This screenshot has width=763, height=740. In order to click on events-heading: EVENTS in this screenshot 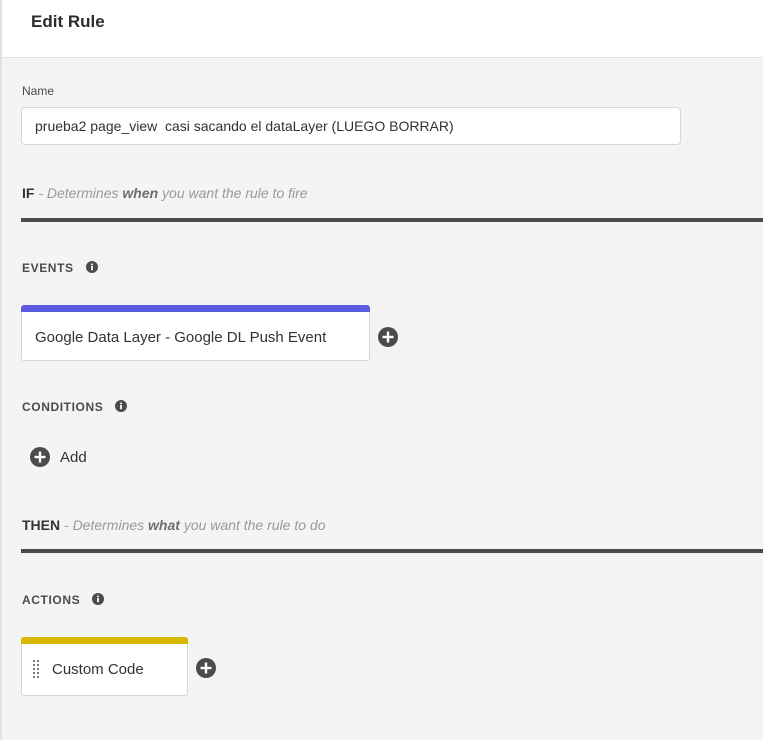, I will do `click(60, 268)`.